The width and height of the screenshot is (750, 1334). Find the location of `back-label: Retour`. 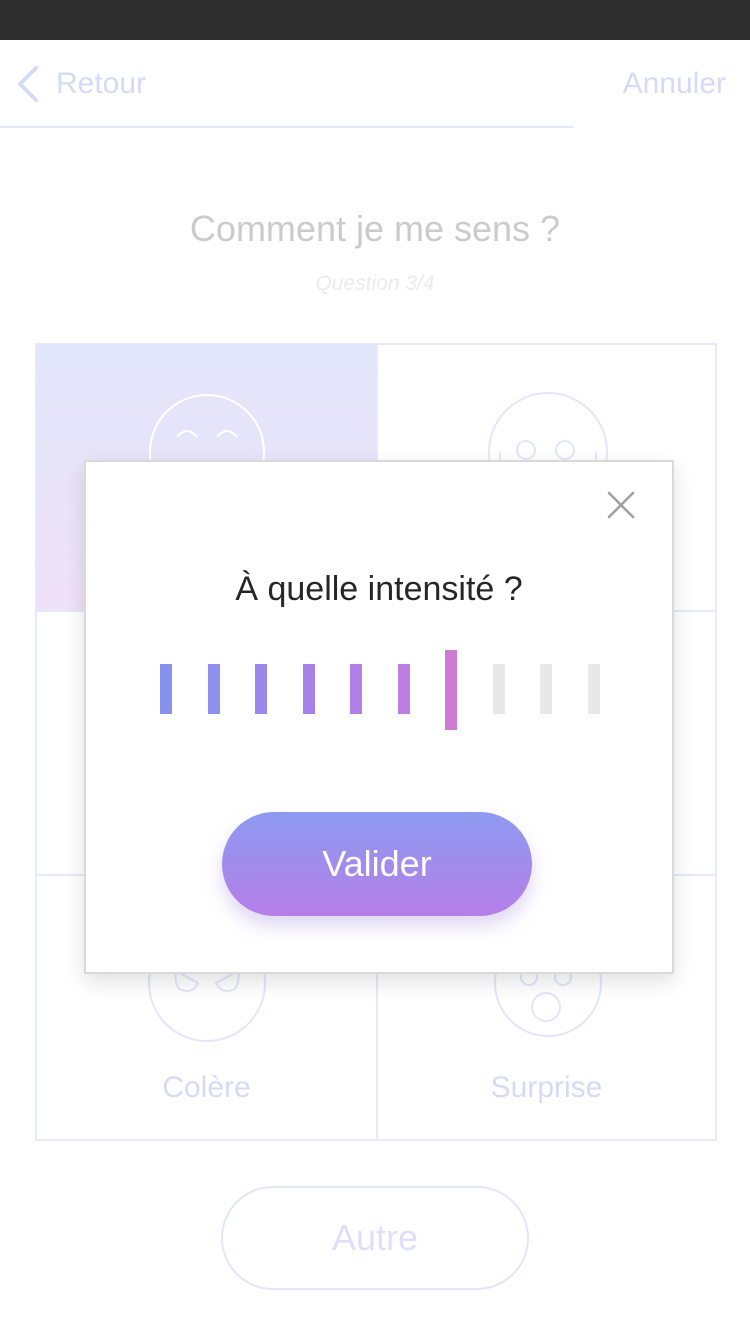

back-label: Retour is located at coordinates (101, 83).